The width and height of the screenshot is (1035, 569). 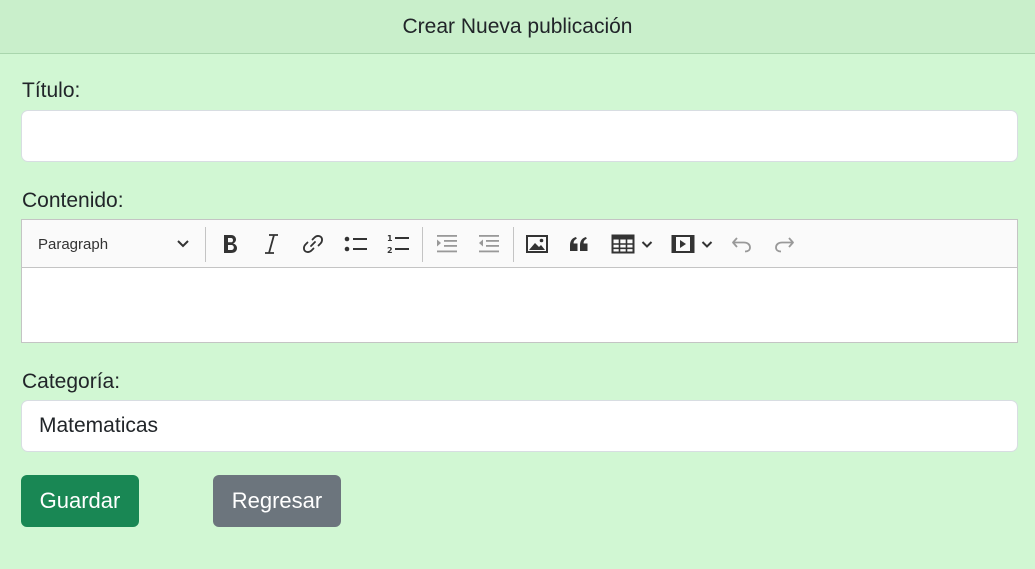 What do you see at coordinates (277, 501) in the screenshot?
I see `back-button: Regresar` at bounding box center [277, 501].